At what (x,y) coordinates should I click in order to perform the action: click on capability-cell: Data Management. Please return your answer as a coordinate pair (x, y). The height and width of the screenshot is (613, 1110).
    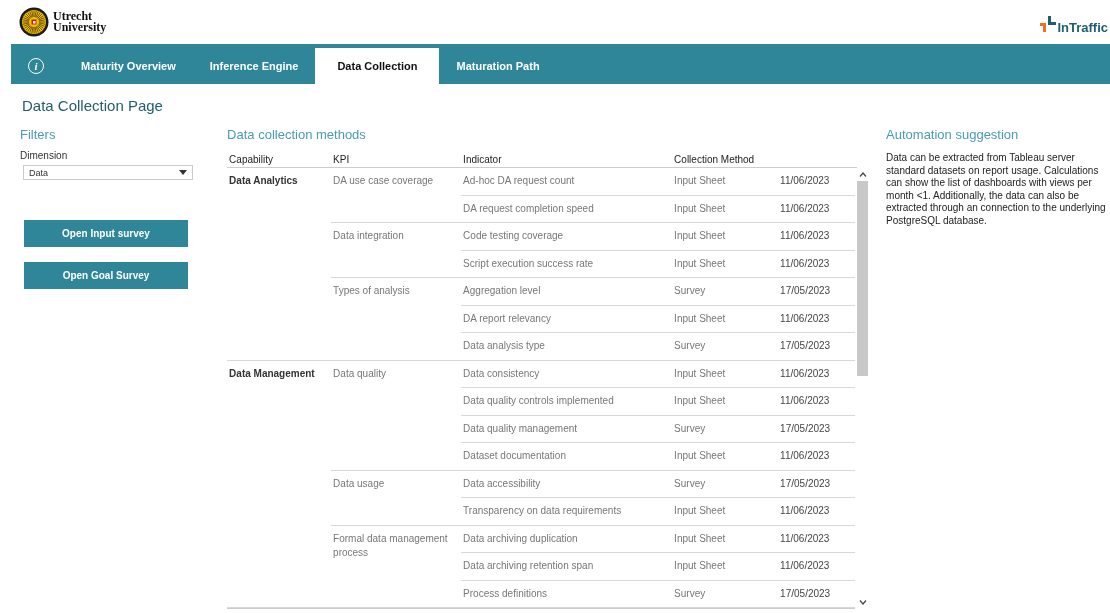
    Looking at the image, I should click on (279, 484).